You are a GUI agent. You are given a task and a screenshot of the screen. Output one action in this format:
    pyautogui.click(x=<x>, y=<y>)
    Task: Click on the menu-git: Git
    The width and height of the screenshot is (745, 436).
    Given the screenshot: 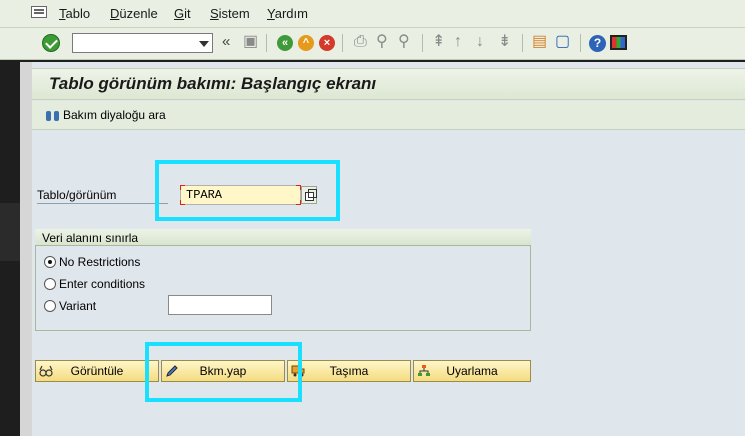 What is the action you would take?
    pyautogui.click(x=182, y=13)
    